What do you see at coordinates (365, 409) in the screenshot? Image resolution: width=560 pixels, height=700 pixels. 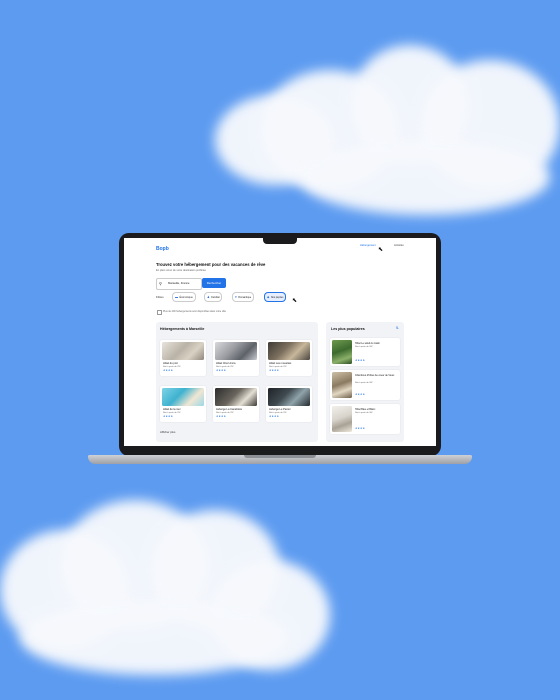 I see `popular-name: Hôtel Bleu et Blanc` at bounding box center [365, 409].